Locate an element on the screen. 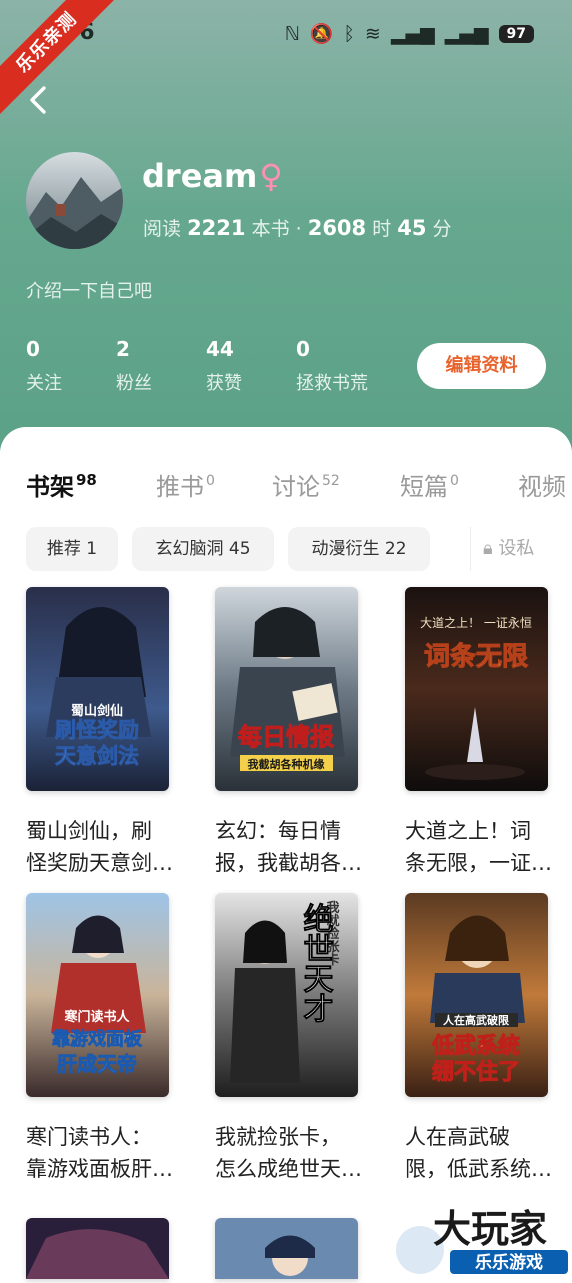 Image resolution: width=572 pixels, height=1283 pixels. cover-title-text: 低武系统 is located at coordinates (475, 1046).